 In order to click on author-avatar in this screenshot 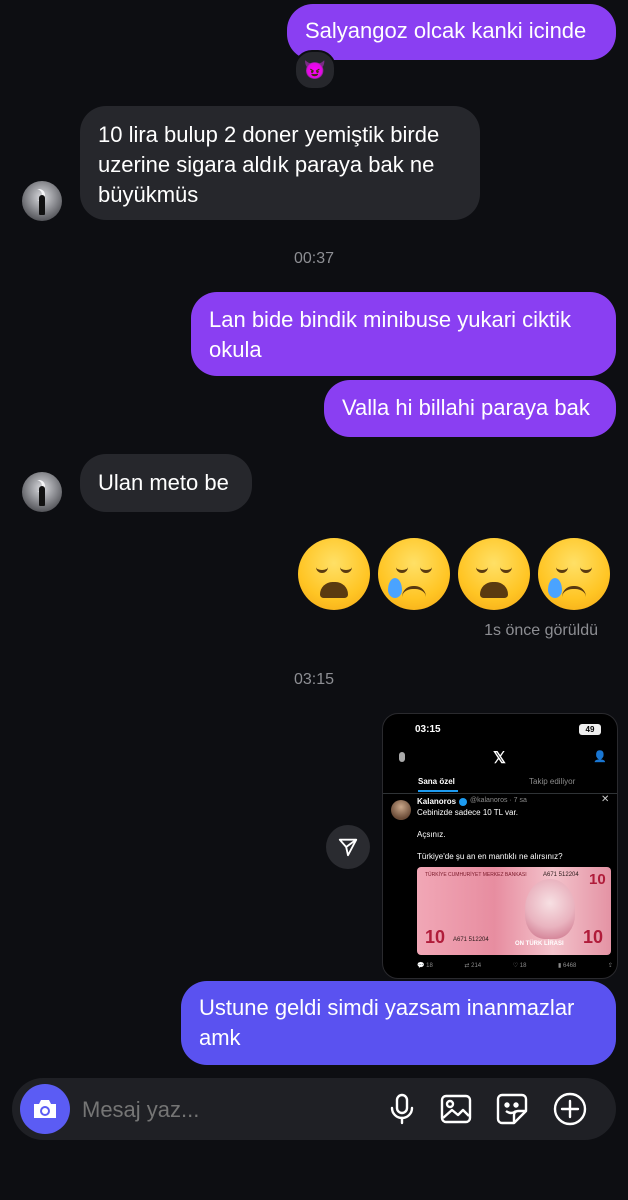, I will do `click(401, 810)`.